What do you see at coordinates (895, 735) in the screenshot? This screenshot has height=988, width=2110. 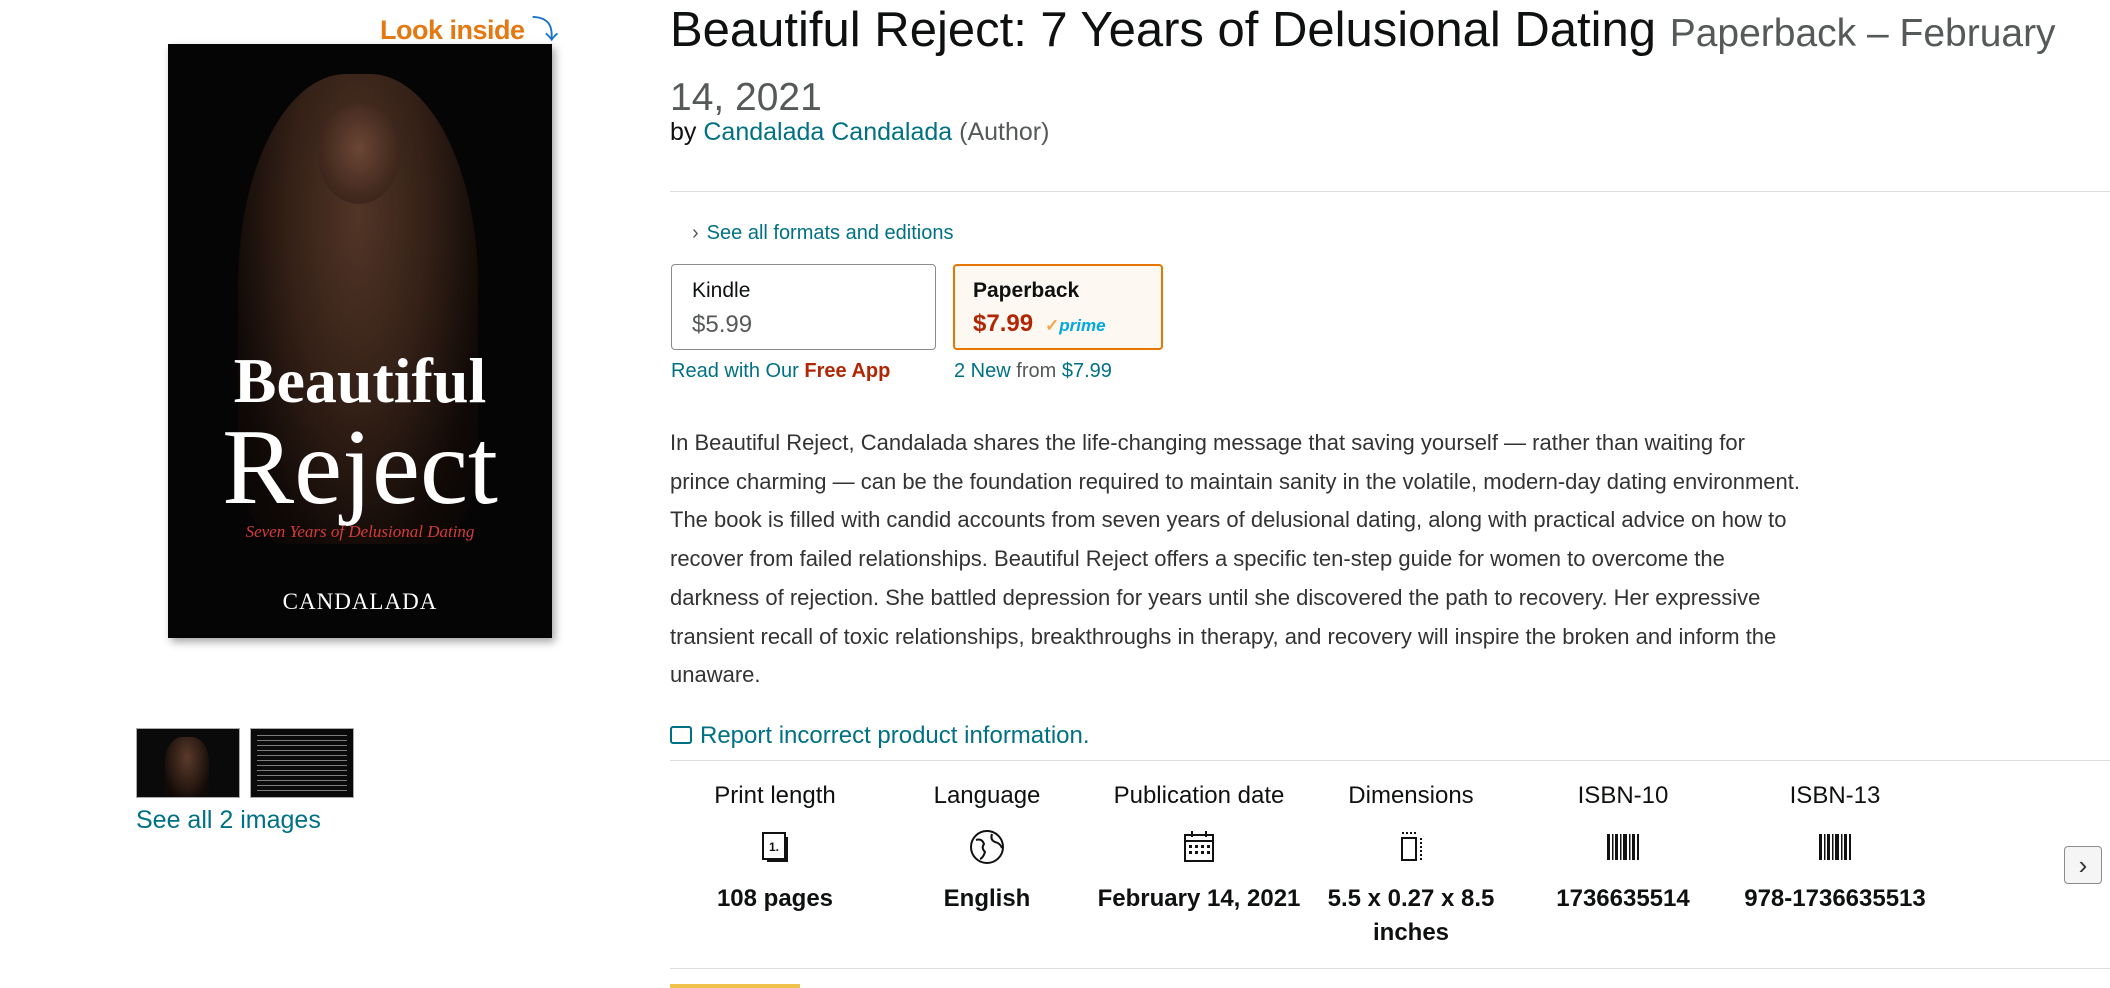 I see `report-label: Report incorrect product information.` at bounding box center [895, 735].